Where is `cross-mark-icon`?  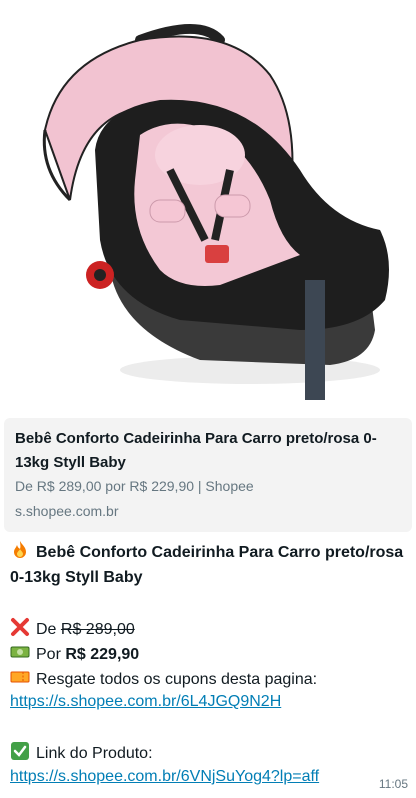
cross-mark-icon is located at coordinates (20, 630).